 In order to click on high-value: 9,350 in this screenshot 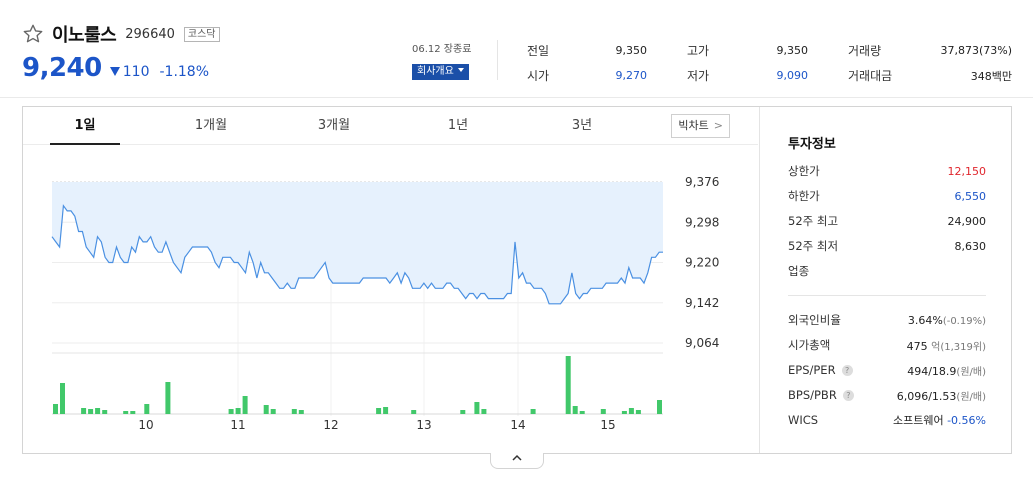, I will do `click(792, 50)`.